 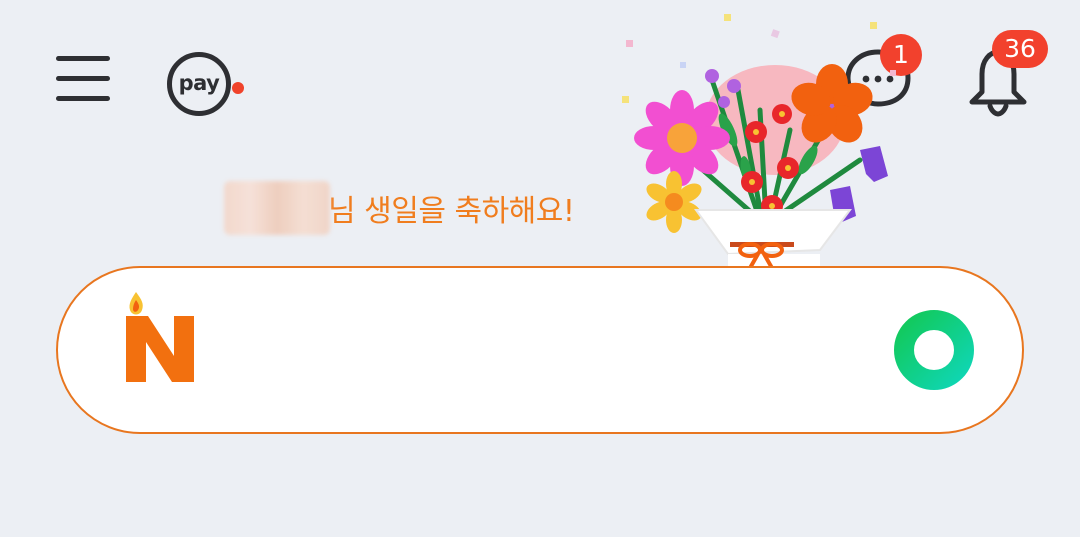 I want to click on notifications-button: 36, so click(x=1010, y=74).